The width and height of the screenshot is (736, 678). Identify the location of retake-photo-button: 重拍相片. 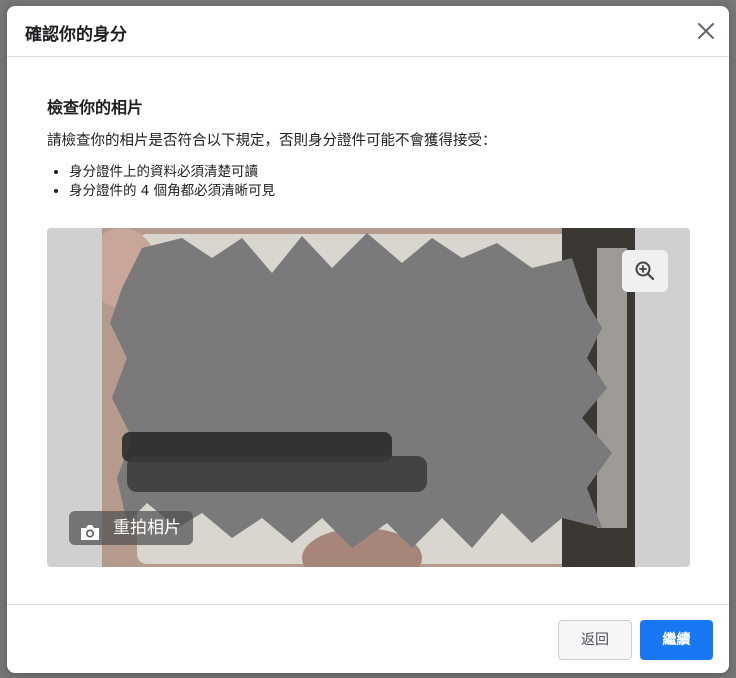
(131, 528).